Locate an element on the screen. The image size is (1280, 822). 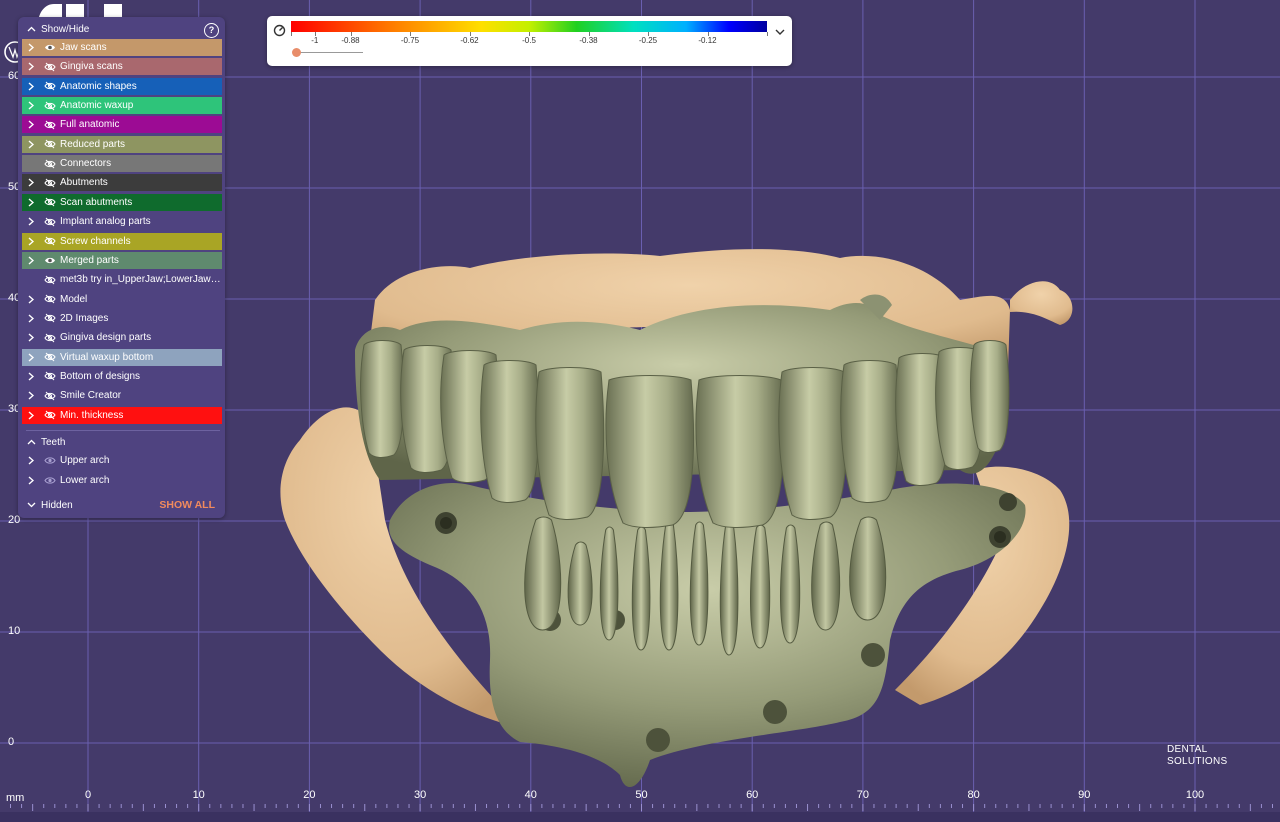
scale-label: -0.38 is located at coordinates (588, 40).